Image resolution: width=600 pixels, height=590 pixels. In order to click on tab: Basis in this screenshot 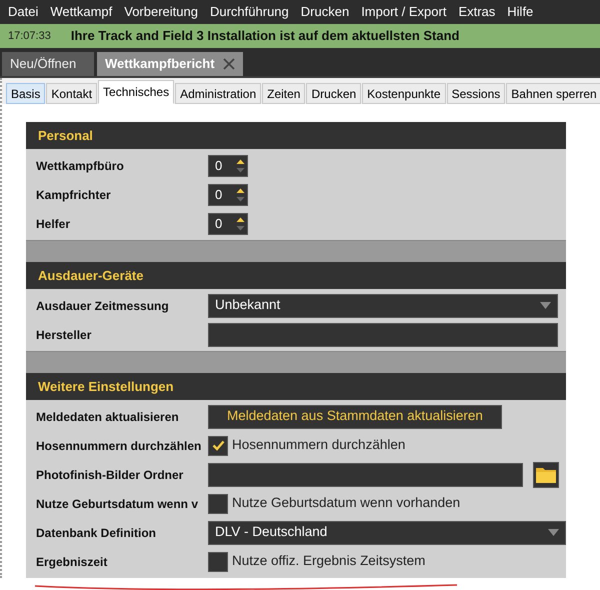, I will do `click(26, 93)`.